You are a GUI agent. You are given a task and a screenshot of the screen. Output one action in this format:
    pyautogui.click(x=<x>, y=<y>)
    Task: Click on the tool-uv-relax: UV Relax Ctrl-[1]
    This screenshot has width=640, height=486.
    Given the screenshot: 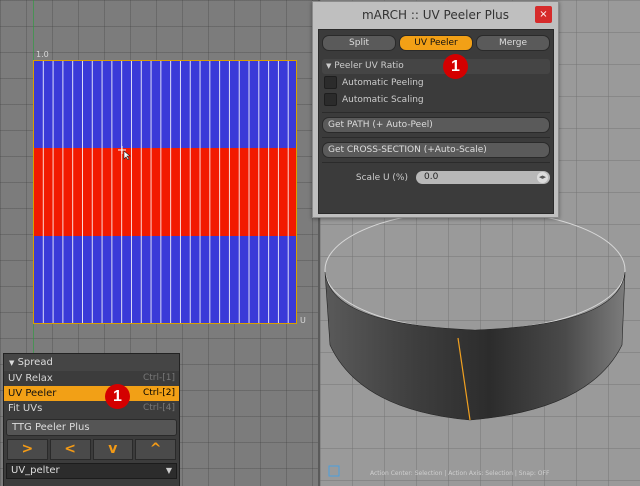 What is the action you would take?
    pyautogui.click(x=91, y=378)
    